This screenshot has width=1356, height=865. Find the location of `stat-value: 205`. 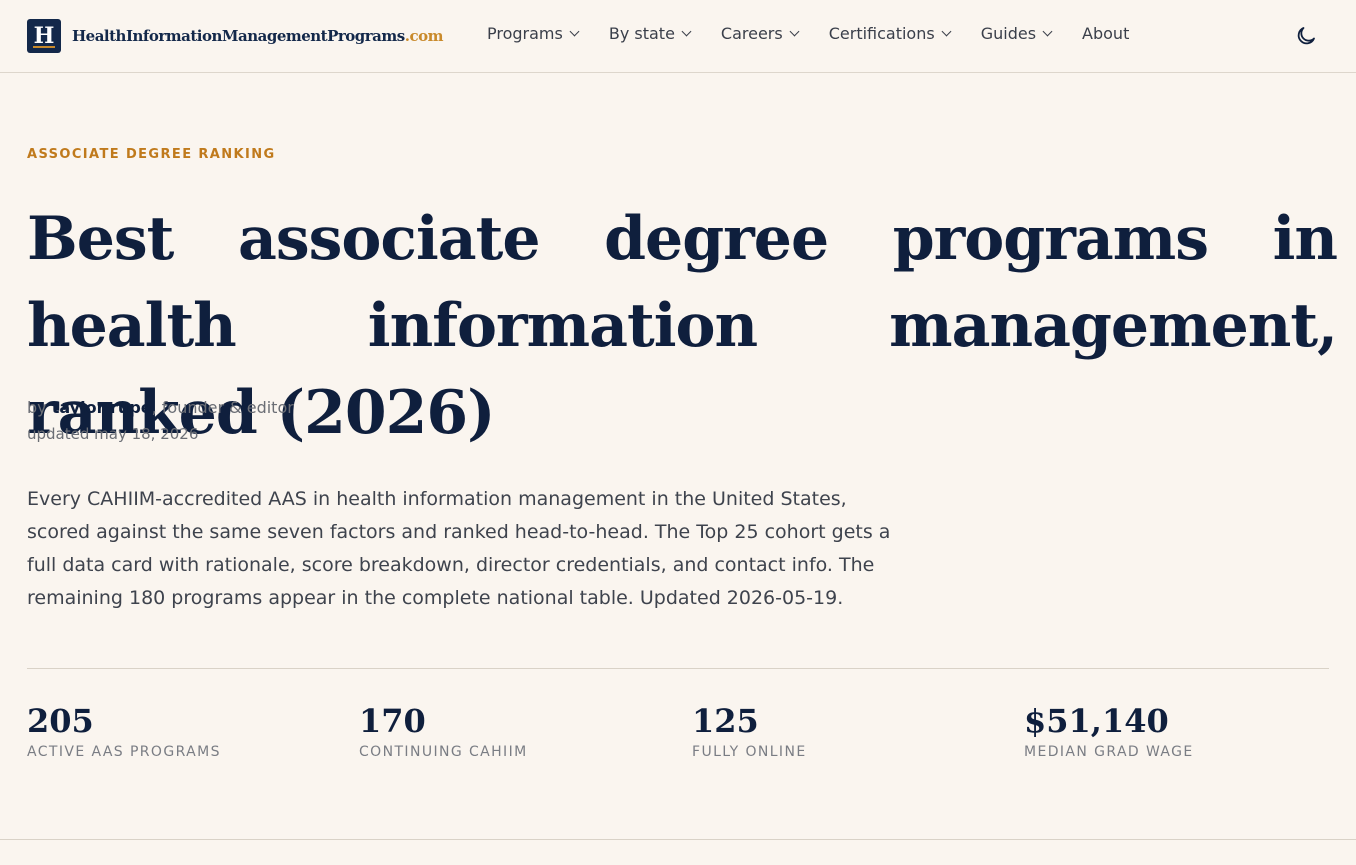

stat-value: 205 is located at coordinates (60, 721).